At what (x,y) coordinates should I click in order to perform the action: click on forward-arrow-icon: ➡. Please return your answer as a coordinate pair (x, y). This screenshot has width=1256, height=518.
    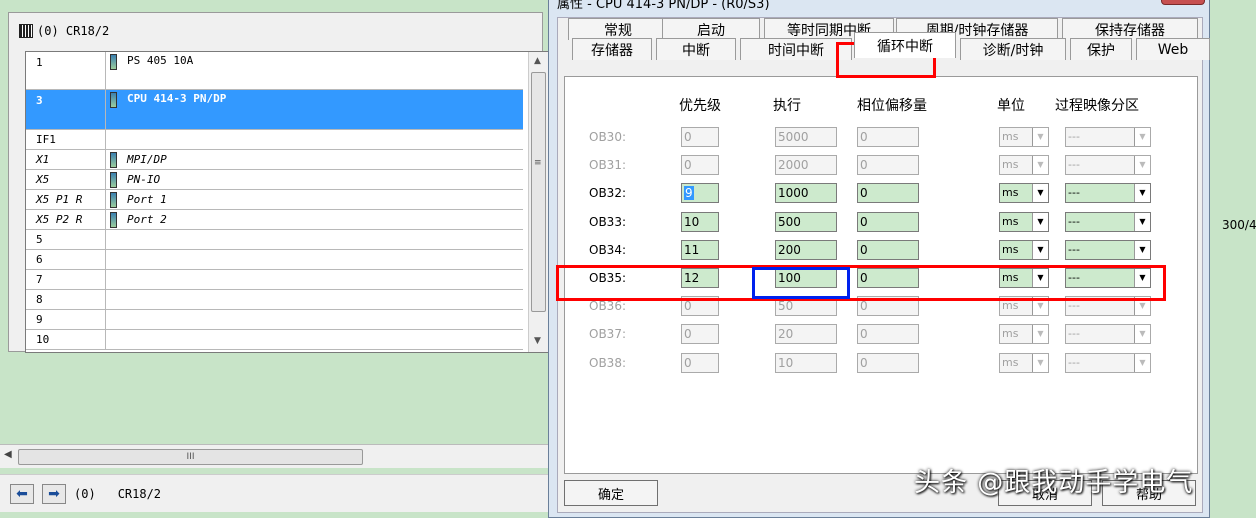
    Looking at the image, I should click on (54, 493).